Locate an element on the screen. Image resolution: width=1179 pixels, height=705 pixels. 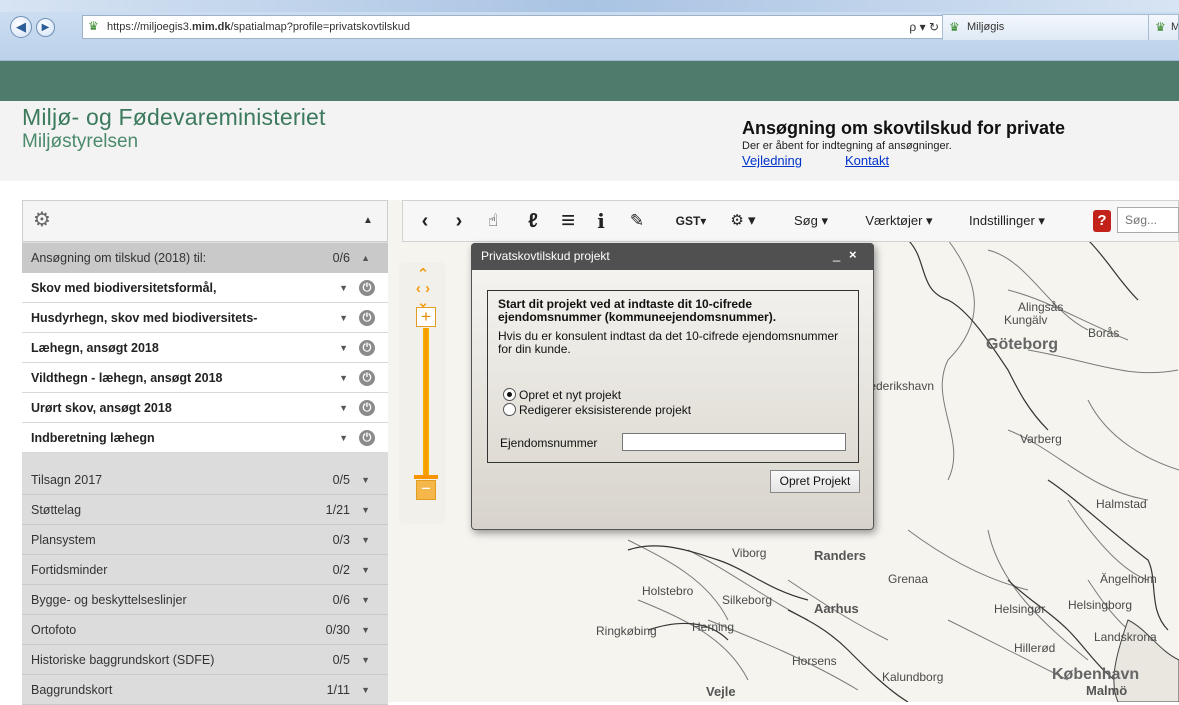
browser-tab-active: ♛ Miljøgis is located at coordinates (1046, 27).